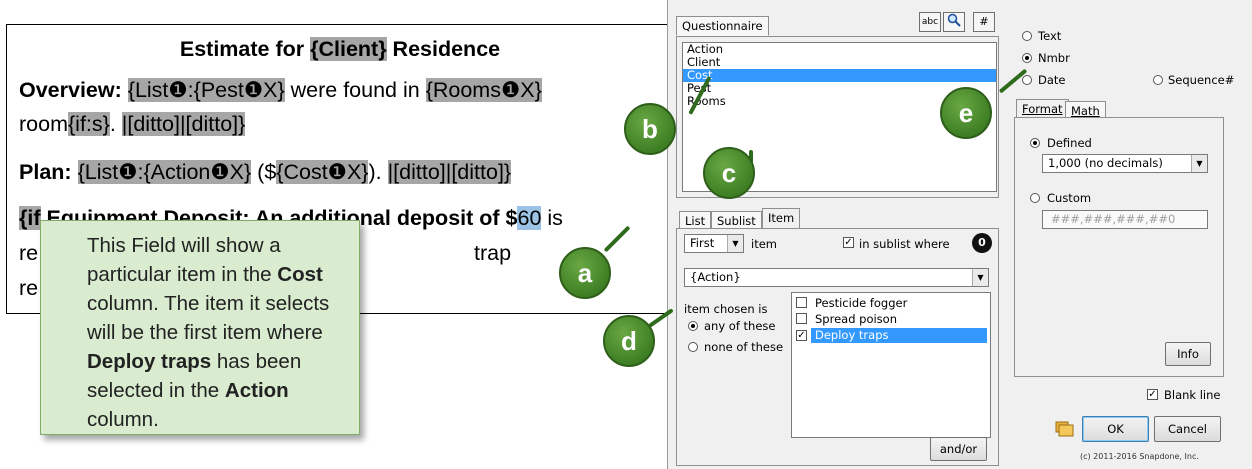  I want to click on cancel-button: Cancel, so click(1187, 429).